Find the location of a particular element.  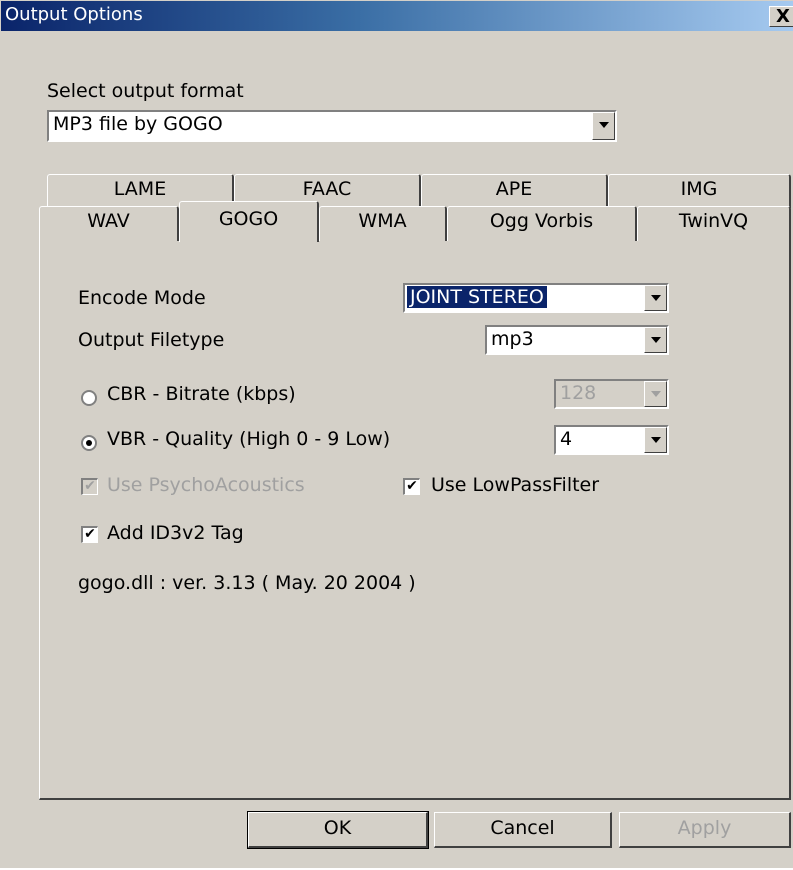

tab-label: WMA is located at coordinates (382, 221).